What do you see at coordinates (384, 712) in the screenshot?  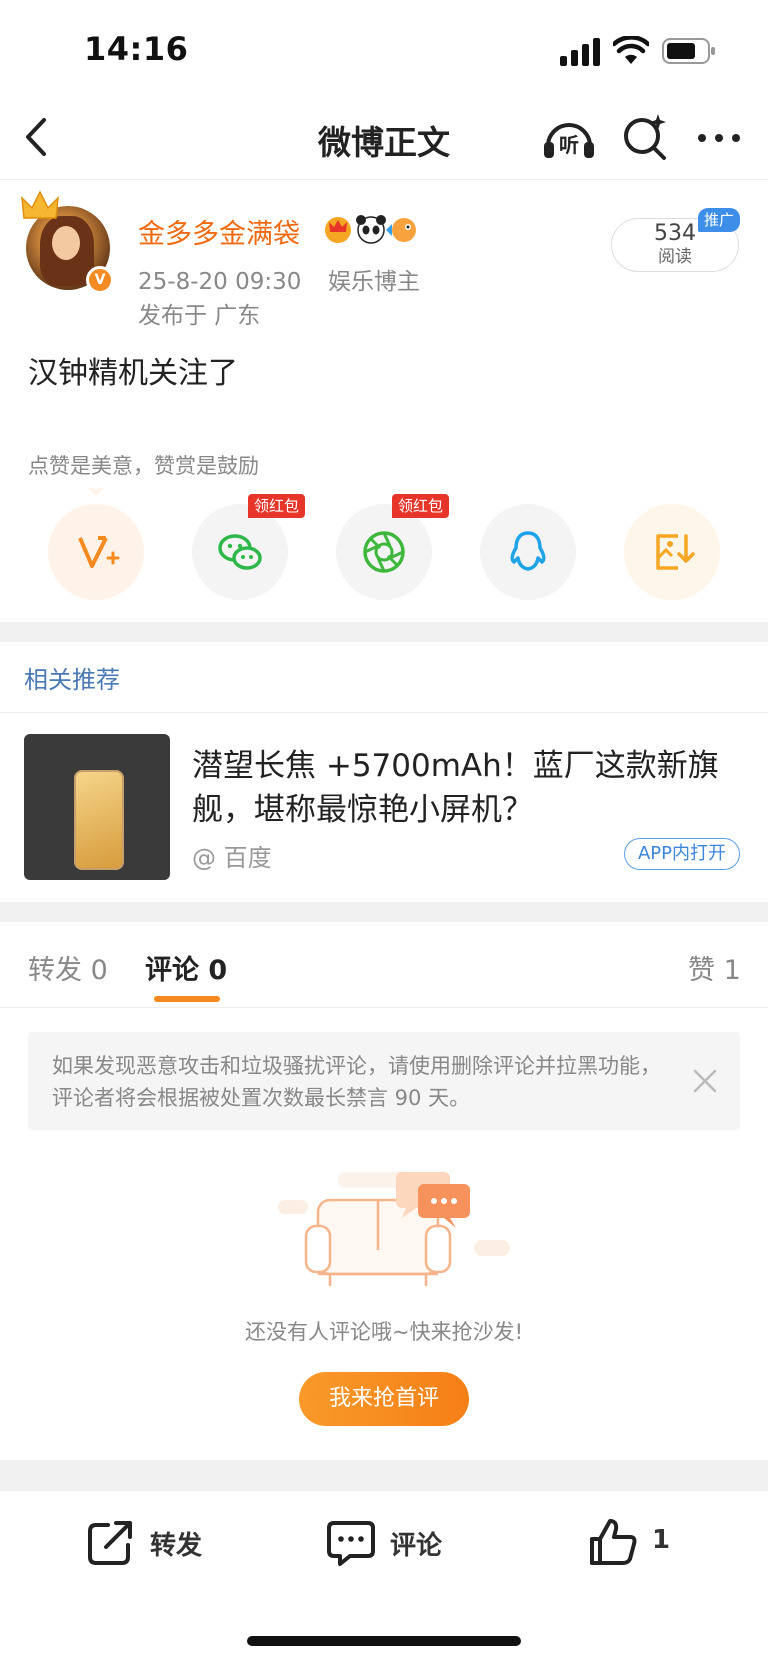 I see `divider` at bounding box center [384, 712].